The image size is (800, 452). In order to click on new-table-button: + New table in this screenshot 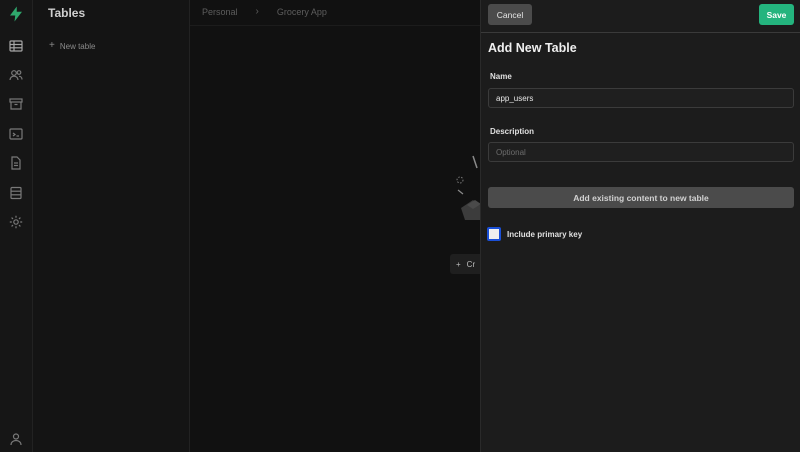, I will do `click(72, 46)`.